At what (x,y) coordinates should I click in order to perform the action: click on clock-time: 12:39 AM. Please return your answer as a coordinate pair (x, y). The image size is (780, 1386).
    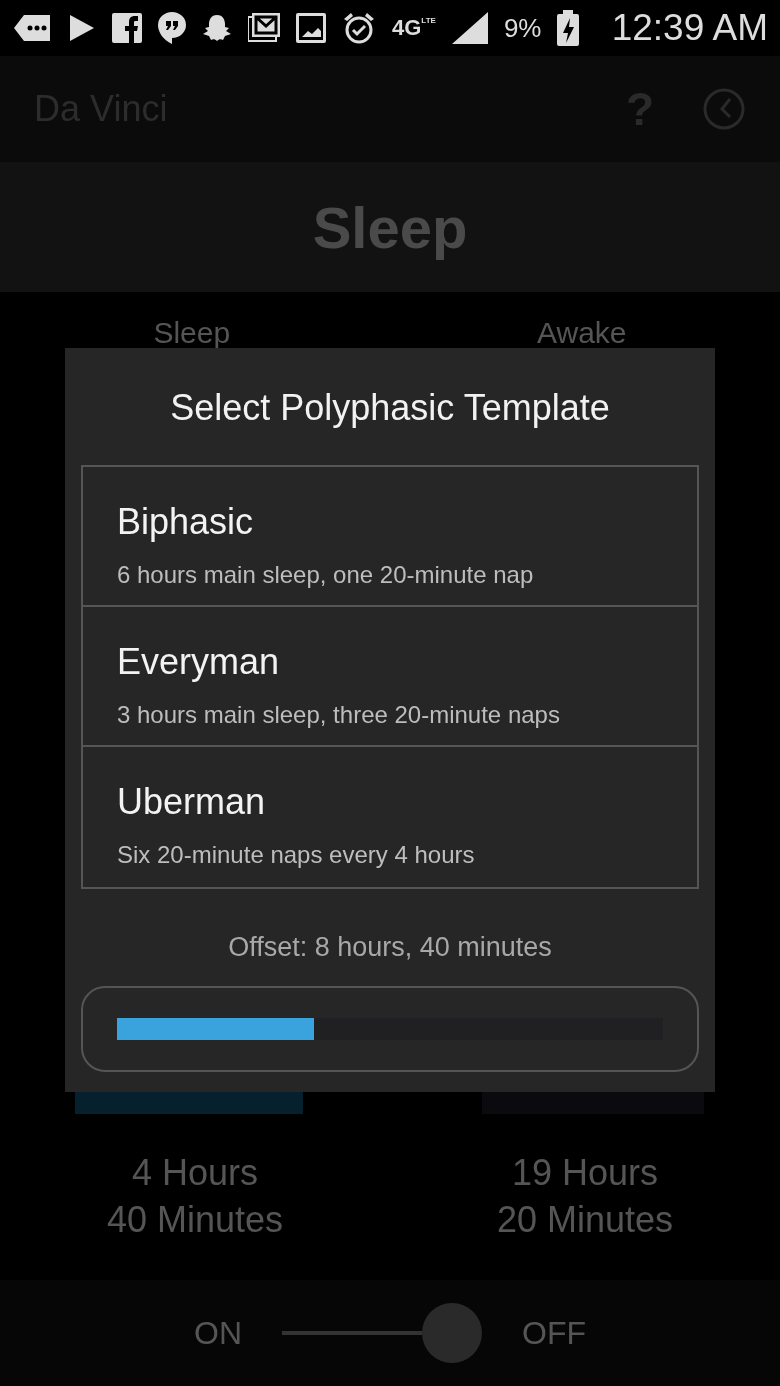
    Looking at the image, I should click on (689, 28).